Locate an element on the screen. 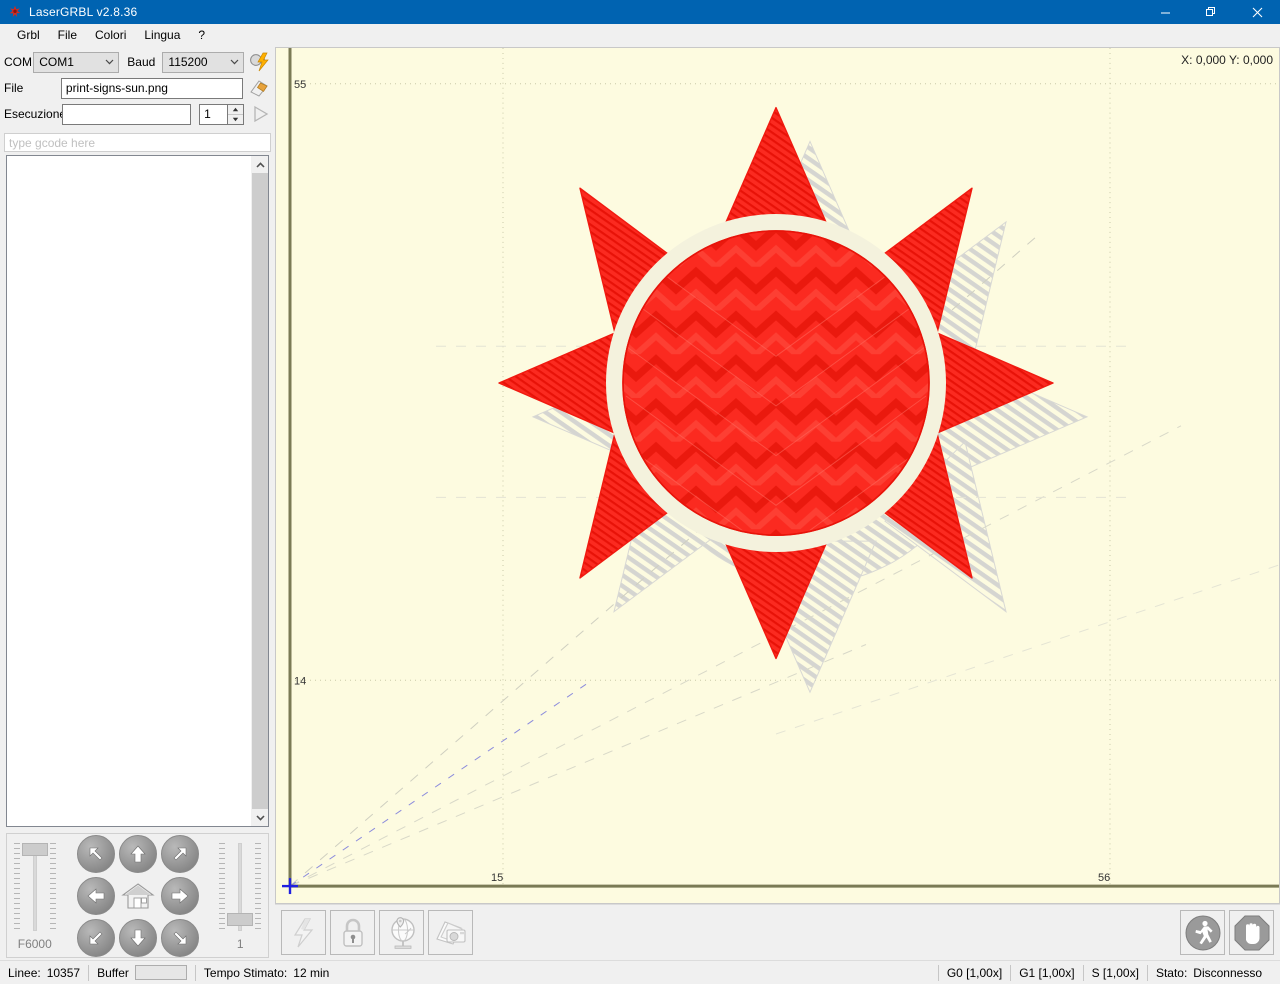 The image size is (1280, 984). title-bar: LaserGRBL v2.8.36 is located at coordinates (640, 12).